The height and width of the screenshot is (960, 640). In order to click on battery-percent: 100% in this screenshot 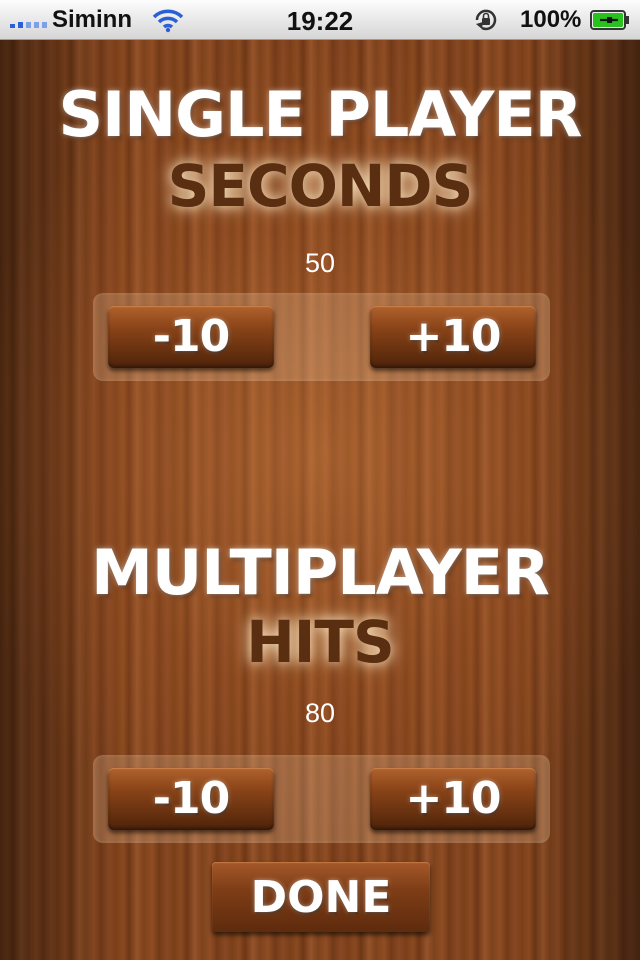, I will do `click(551, 19)`.